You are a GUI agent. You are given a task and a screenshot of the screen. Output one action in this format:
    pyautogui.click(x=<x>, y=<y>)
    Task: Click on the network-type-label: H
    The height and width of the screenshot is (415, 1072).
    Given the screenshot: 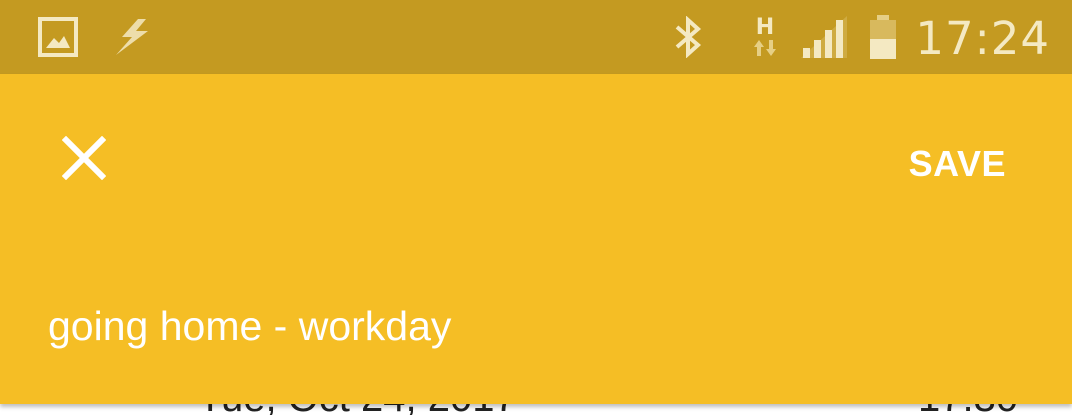 What is the action you would take?
    pyautogui.click(x=765, y=27)
    